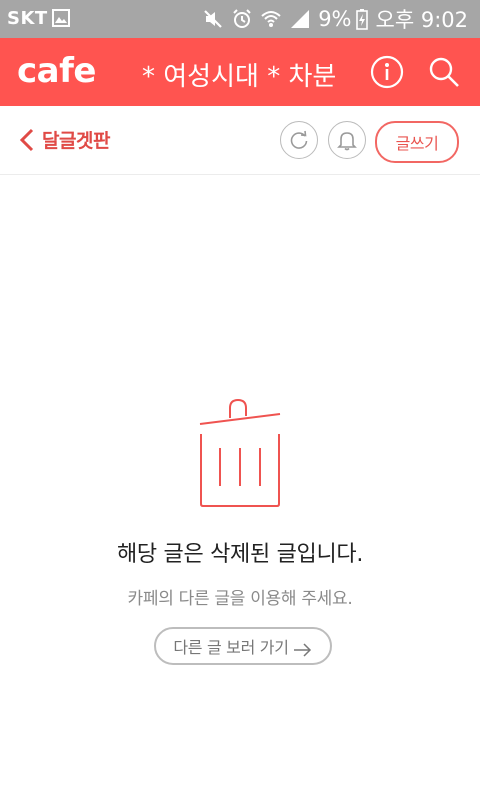 This screenshot has height=800, width=480. Describe the element at coordinates (387, 72) in the screenshot. I see `info-icon` at that location.